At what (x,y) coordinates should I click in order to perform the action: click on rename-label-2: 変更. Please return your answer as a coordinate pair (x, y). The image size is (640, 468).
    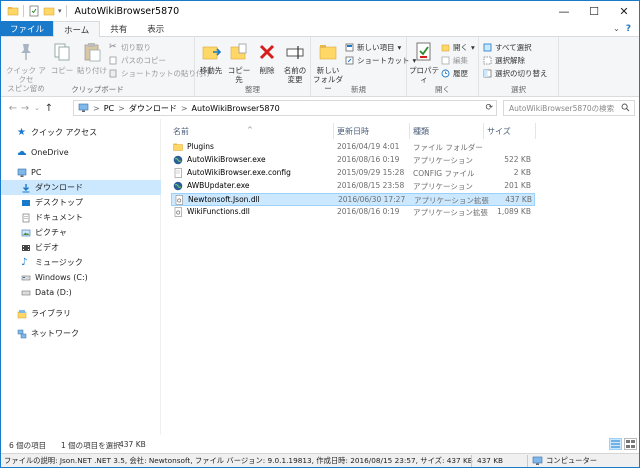
    Looking at the image, I should click on (295, 79).